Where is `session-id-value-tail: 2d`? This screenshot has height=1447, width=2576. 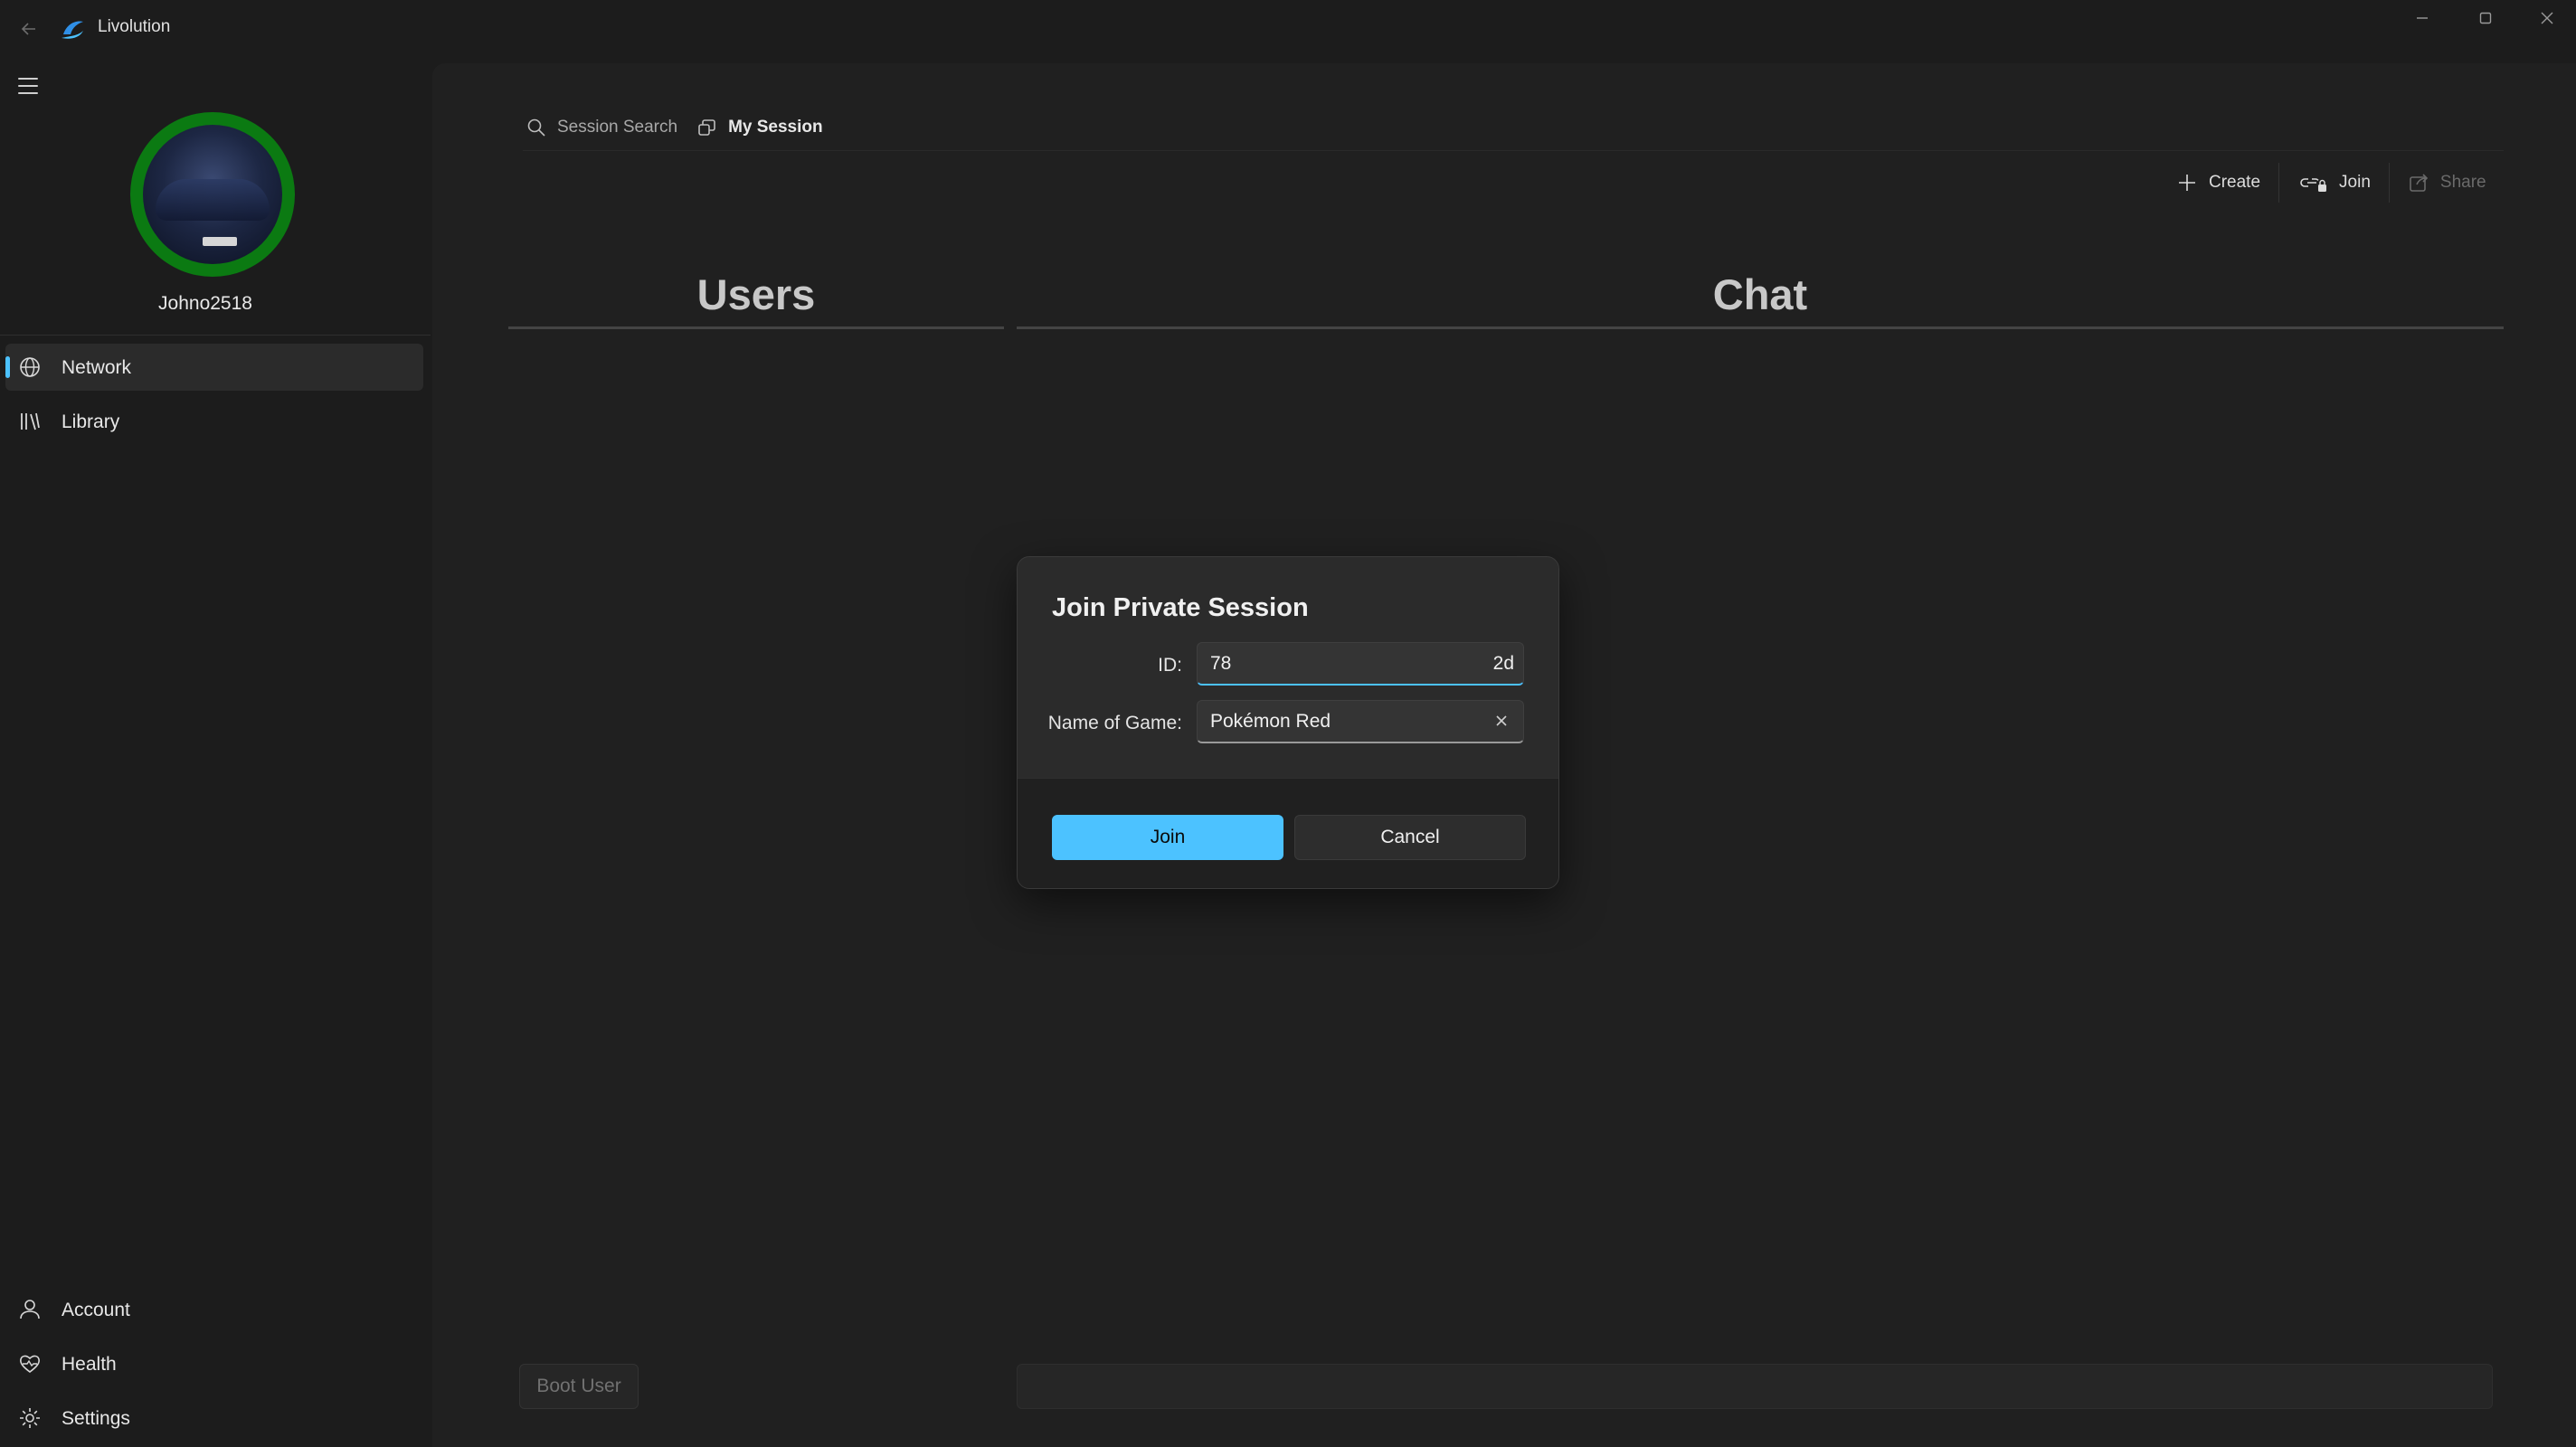 session-id-value-tail: 2d is located at coordinates (1503, 663).